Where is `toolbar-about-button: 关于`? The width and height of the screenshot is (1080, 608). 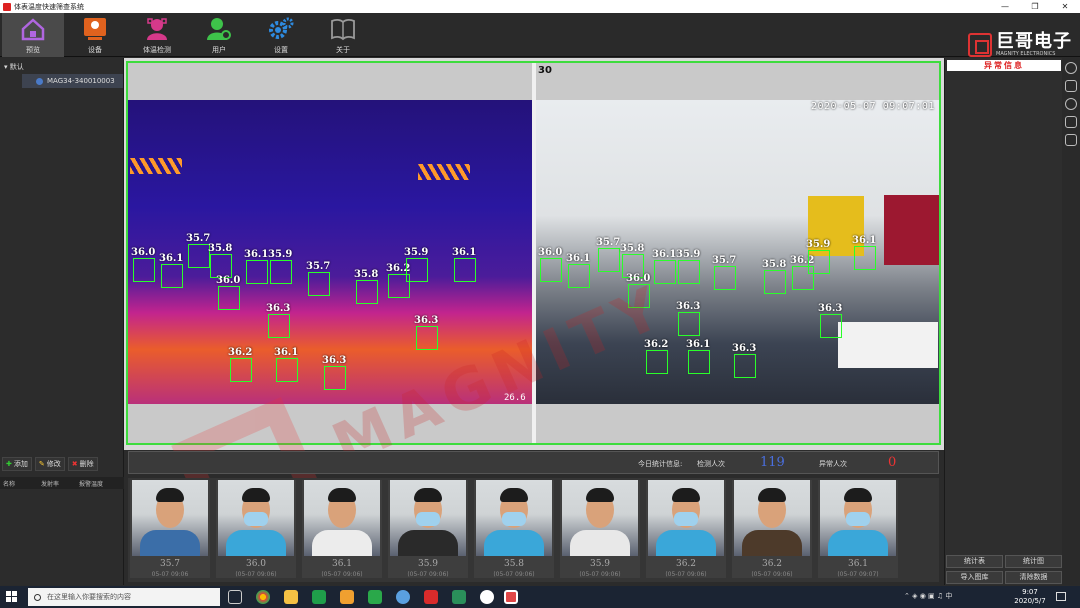 toolbar-about-button: 关于 is located at coordinates (343, 35).